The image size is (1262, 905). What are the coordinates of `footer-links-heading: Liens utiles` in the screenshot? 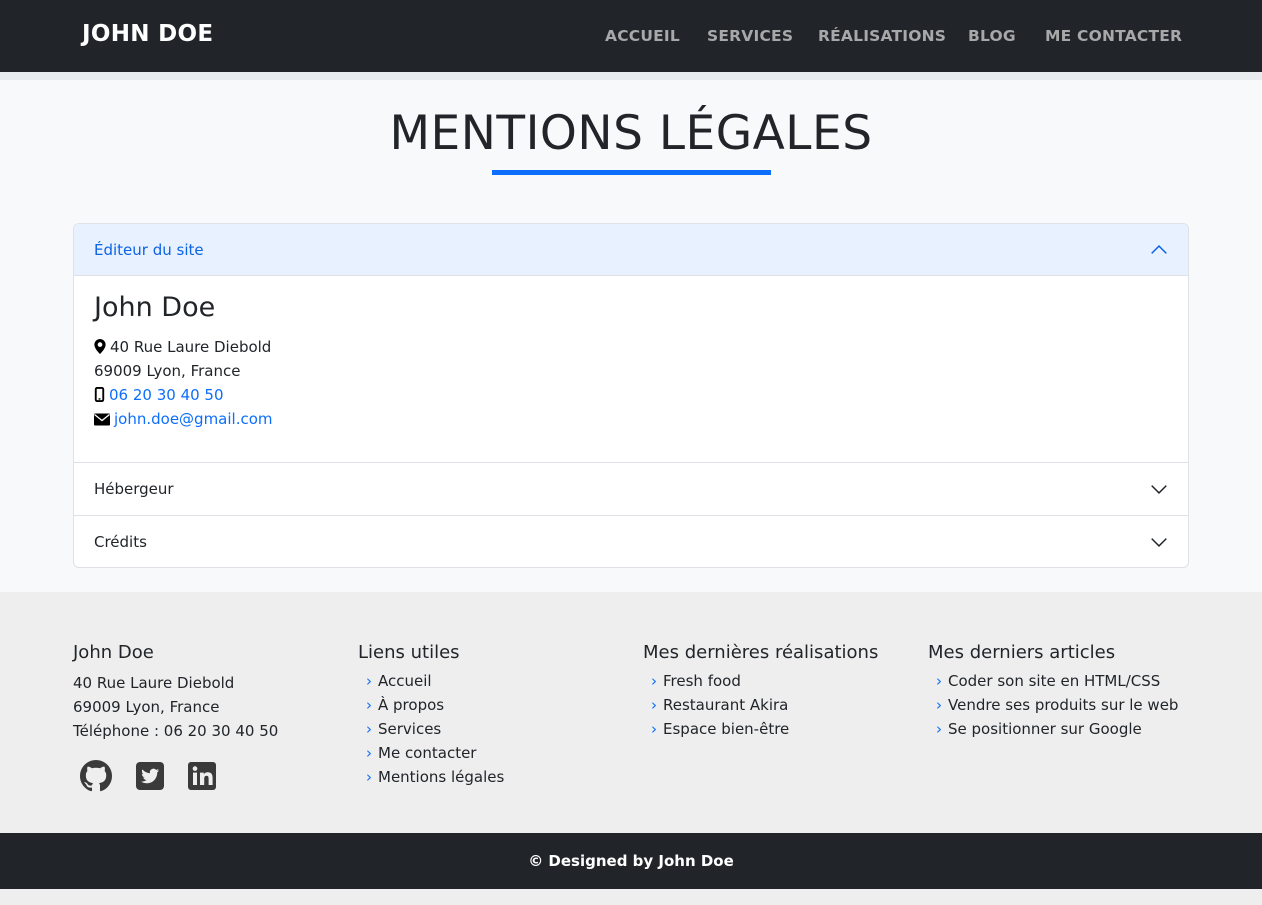 It's located at (409, 652).